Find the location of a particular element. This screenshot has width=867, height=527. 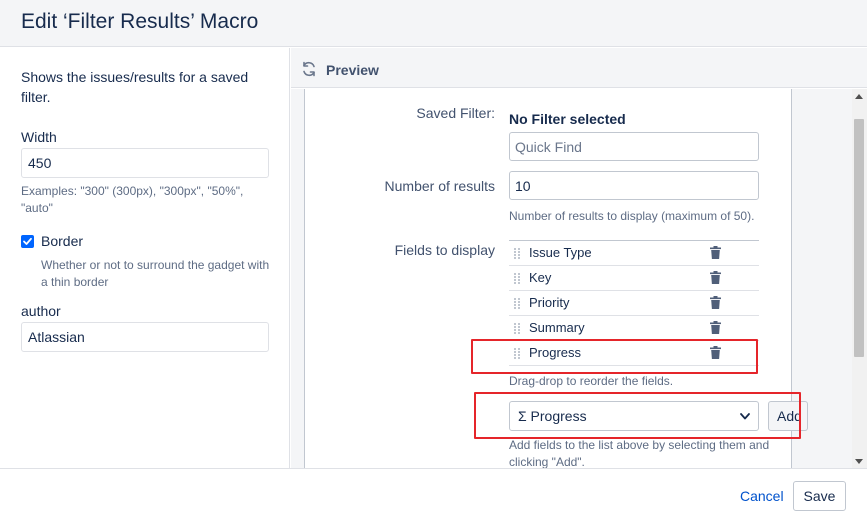

save-button: Save is located at coordinates (819, 496).